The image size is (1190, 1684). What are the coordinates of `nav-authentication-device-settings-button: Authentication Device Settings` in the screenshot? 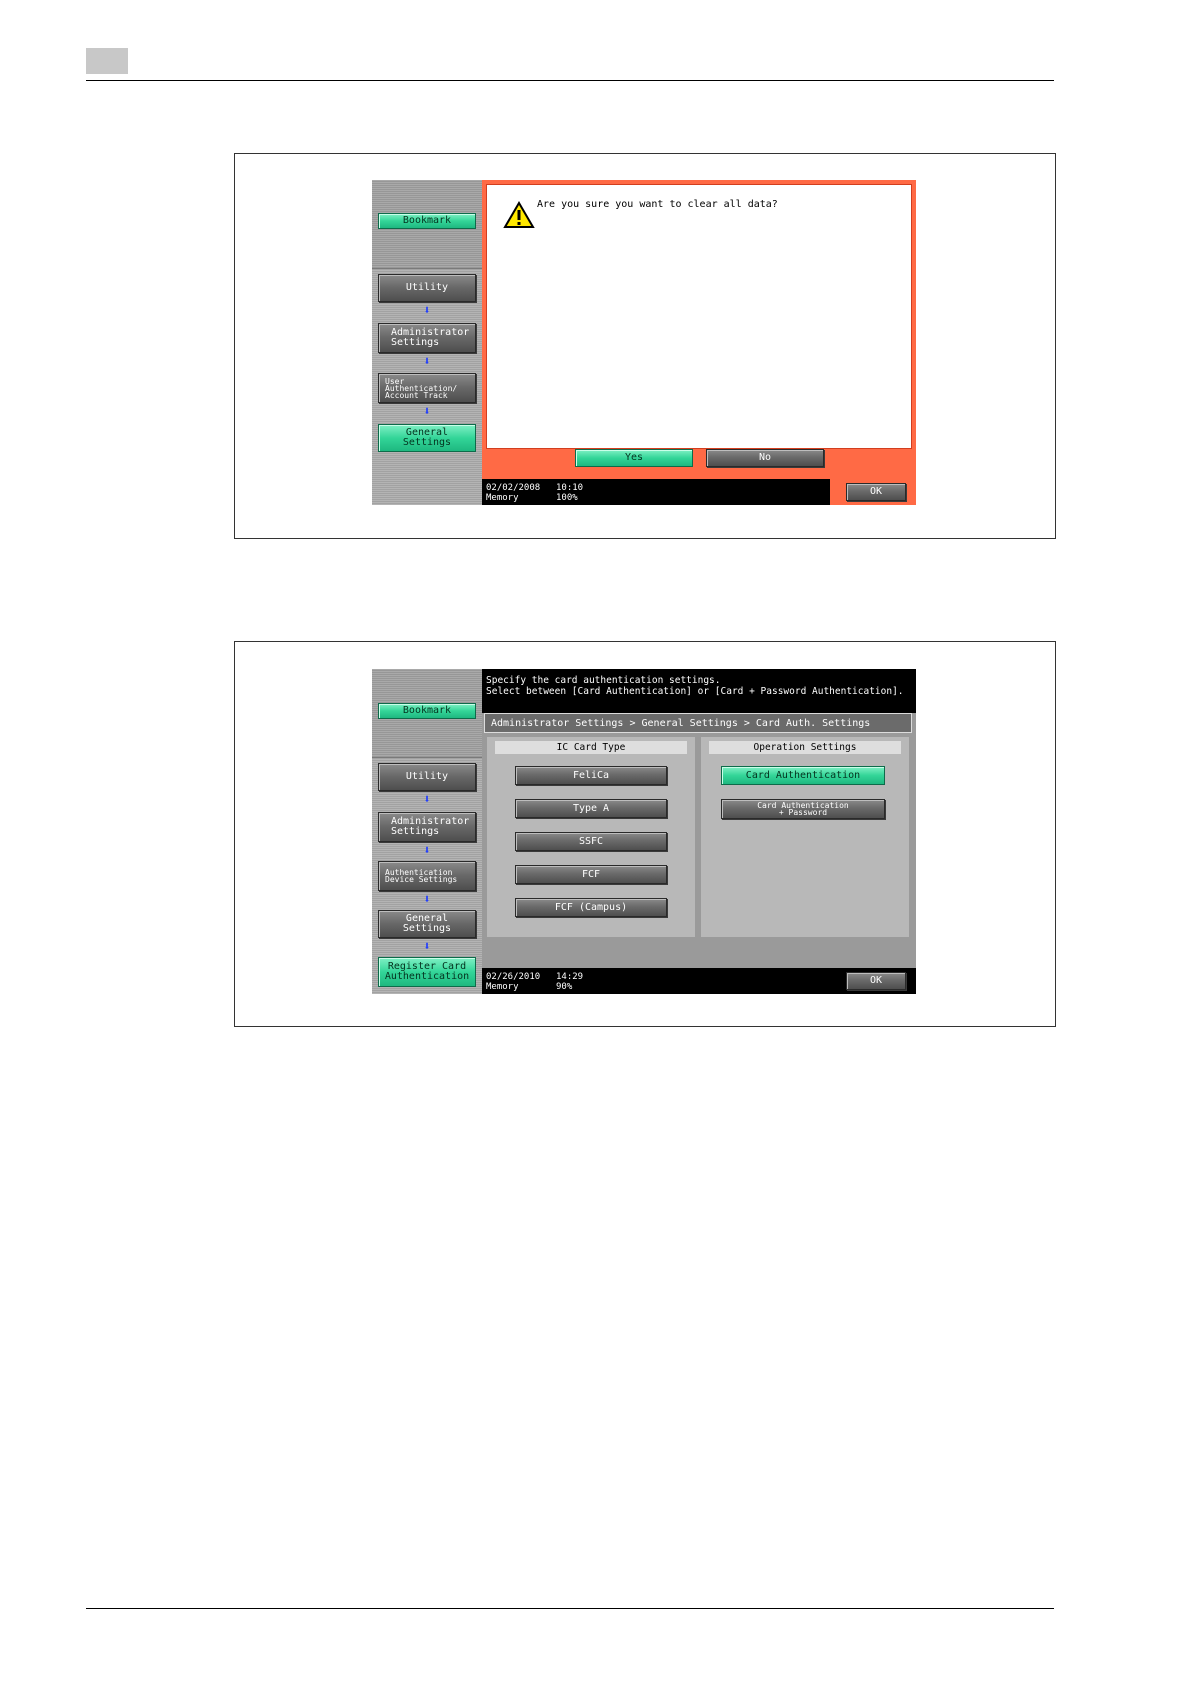 It's located at (427, 876).